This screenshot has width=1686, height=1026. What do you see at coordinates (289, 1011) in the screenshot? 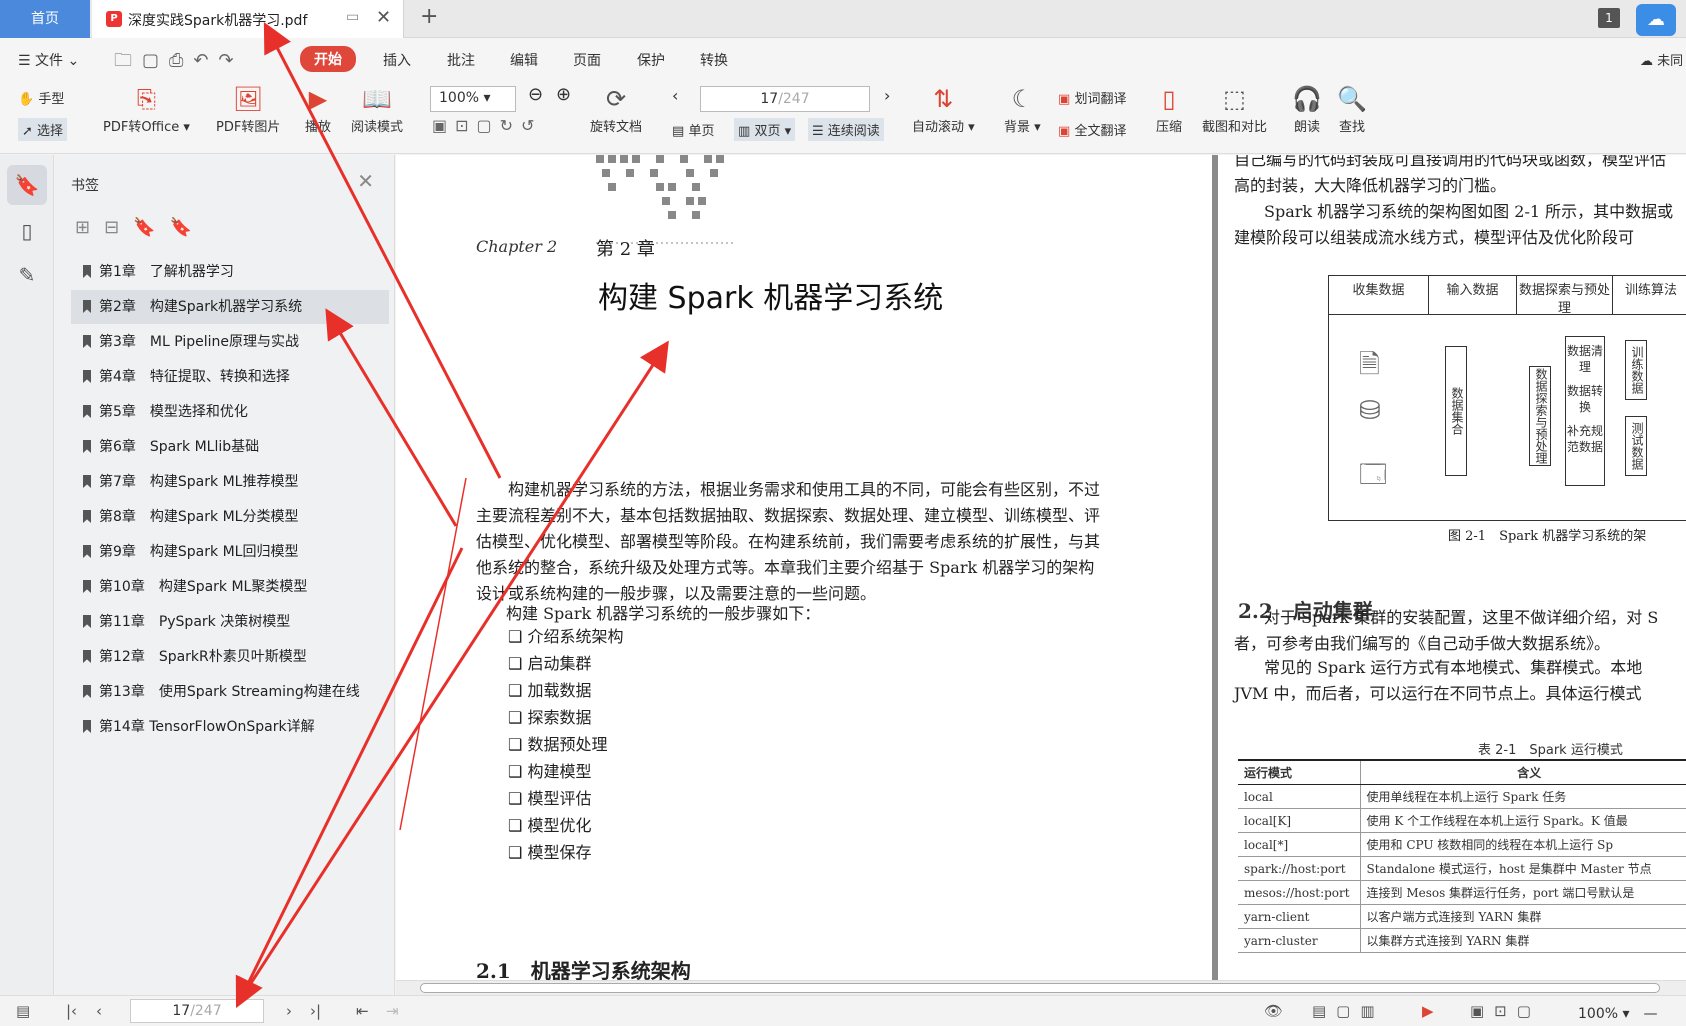
I see `next-page-status-icon: ›` at bounding box center [289, 1011].